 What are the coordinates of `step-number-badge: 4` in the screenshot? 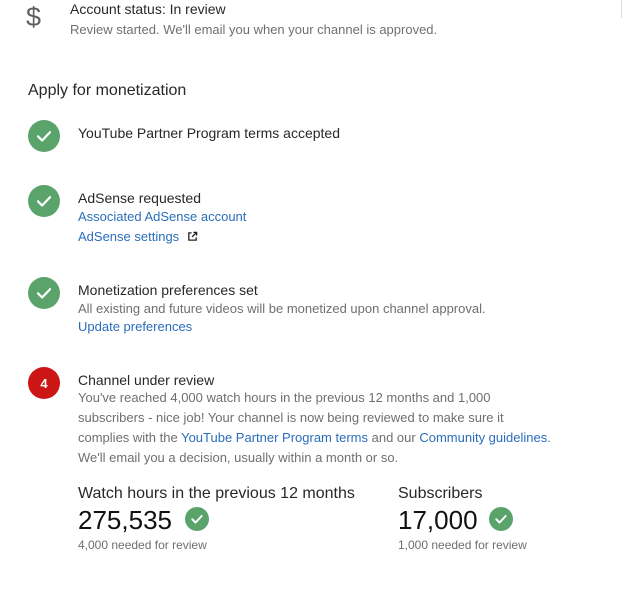 It's located at (44, 383).